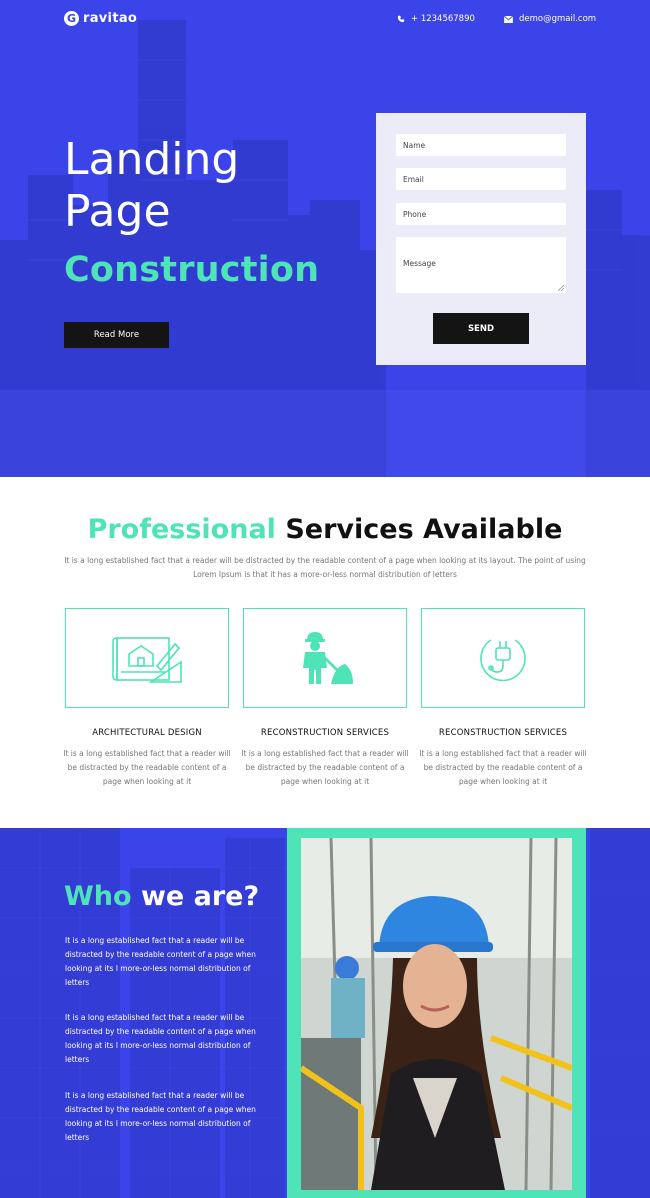  What do you see at coordinates (195, 896) in the screenshot?
I see `who-title-rest: we are?` at bounding box center [195, 896].